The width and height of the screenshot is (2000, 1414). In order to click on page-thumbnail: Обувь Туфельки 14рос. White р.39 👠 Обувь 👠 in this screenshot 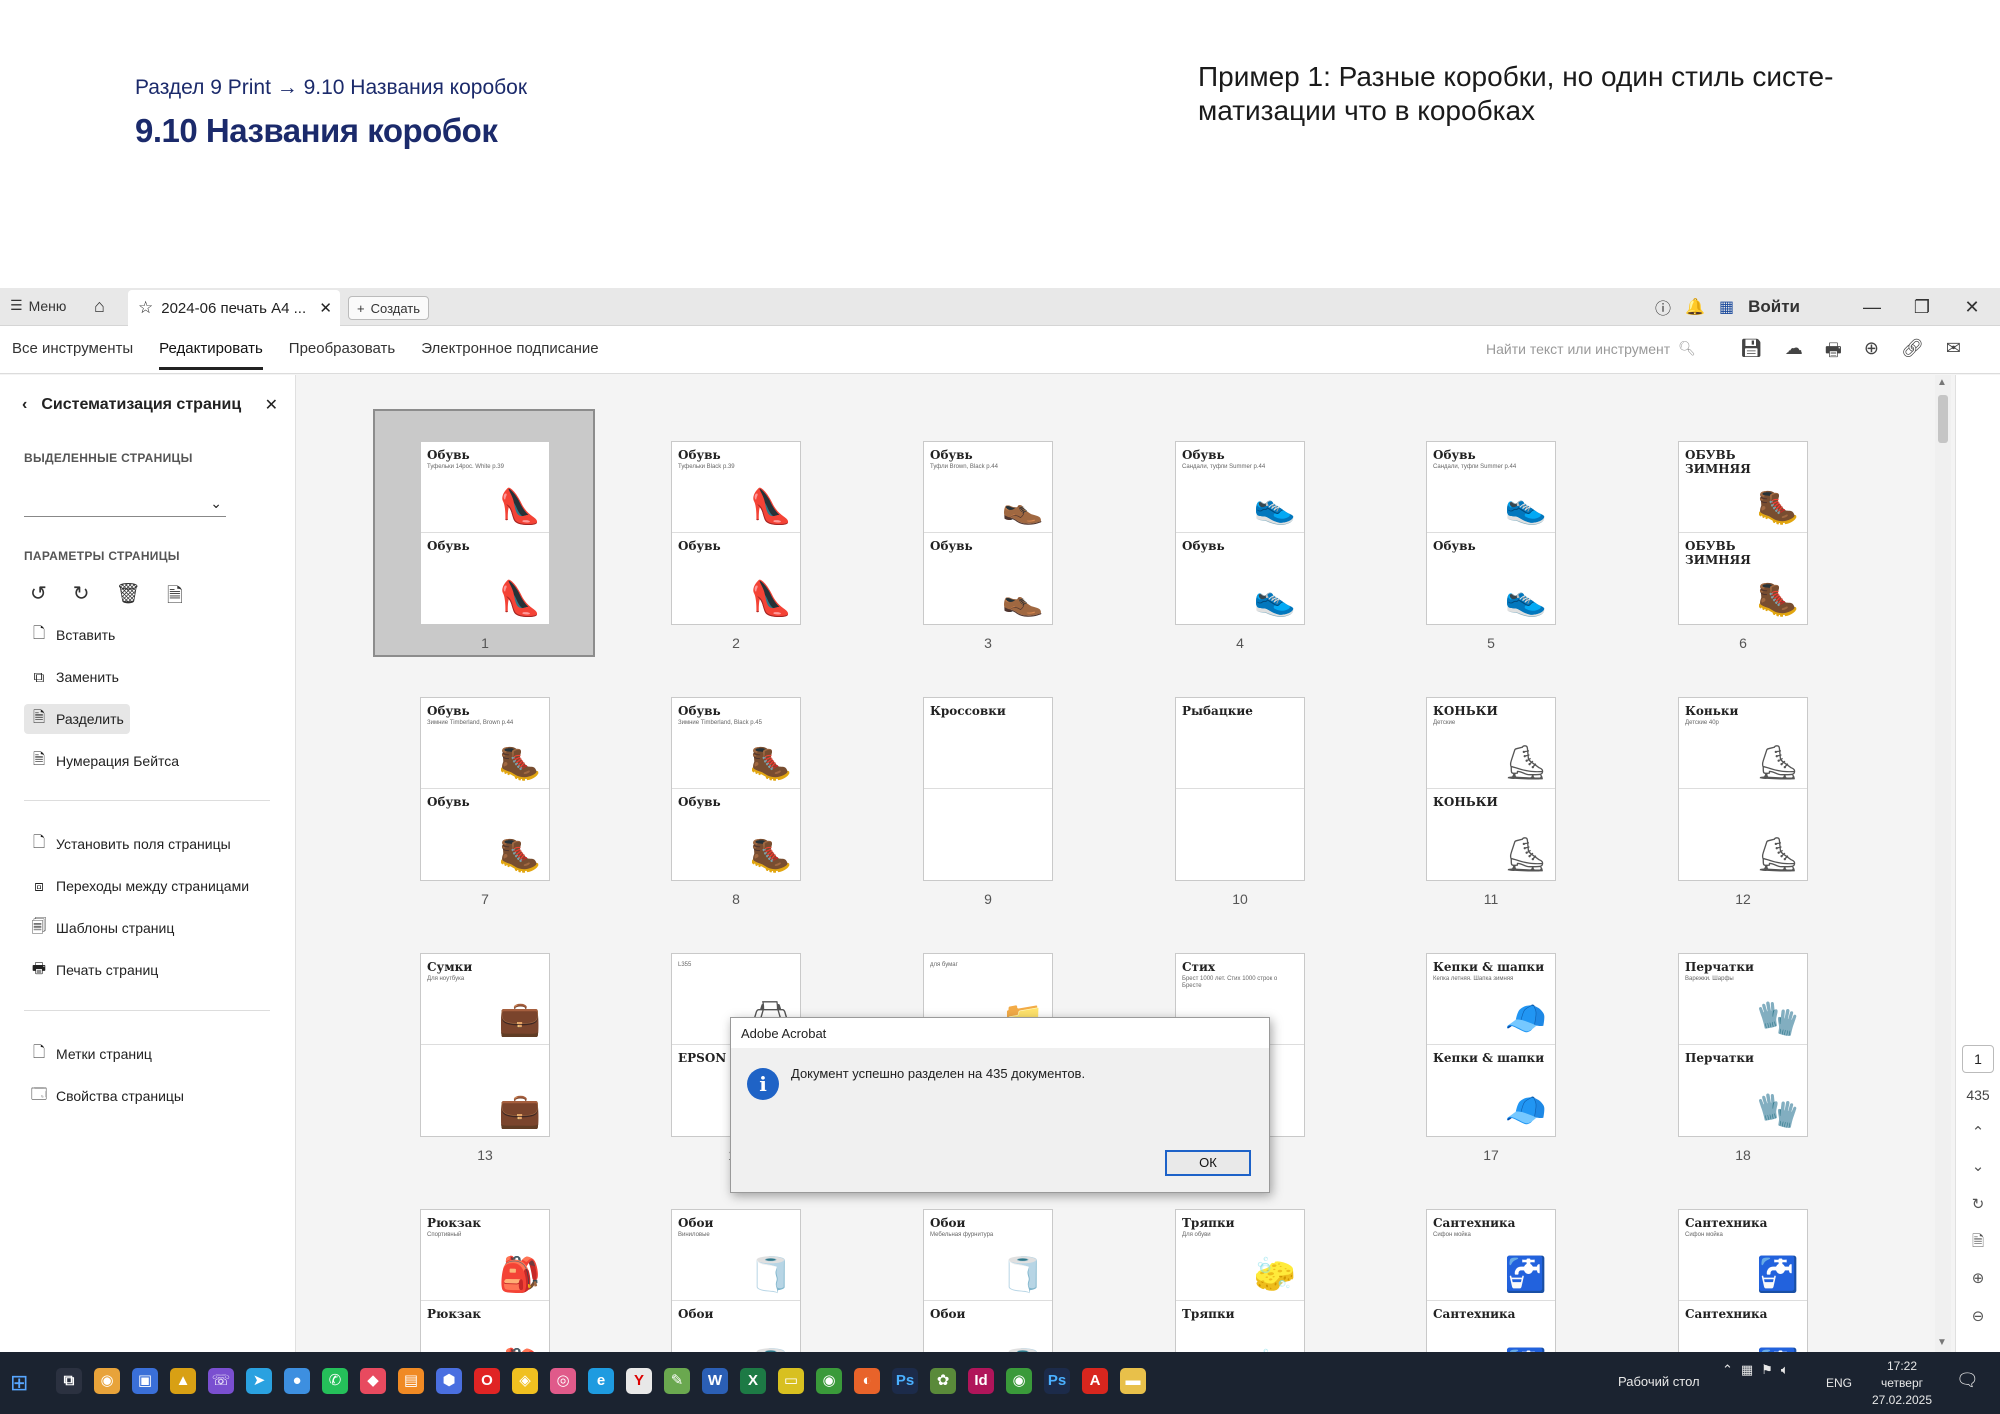, I will do `click(485, 533)`.